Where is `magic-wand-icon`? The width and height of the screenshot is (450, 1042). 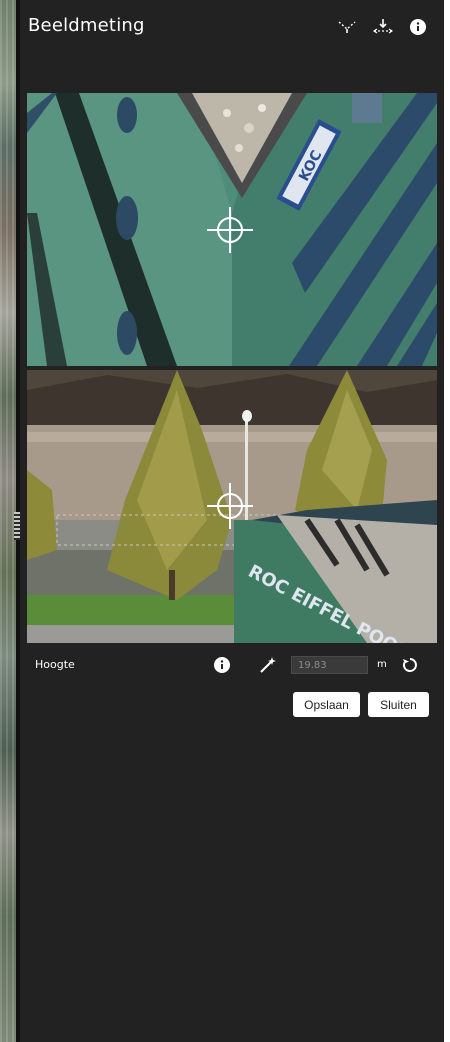 magic-wand-icon is located at coordinates (268, 665).